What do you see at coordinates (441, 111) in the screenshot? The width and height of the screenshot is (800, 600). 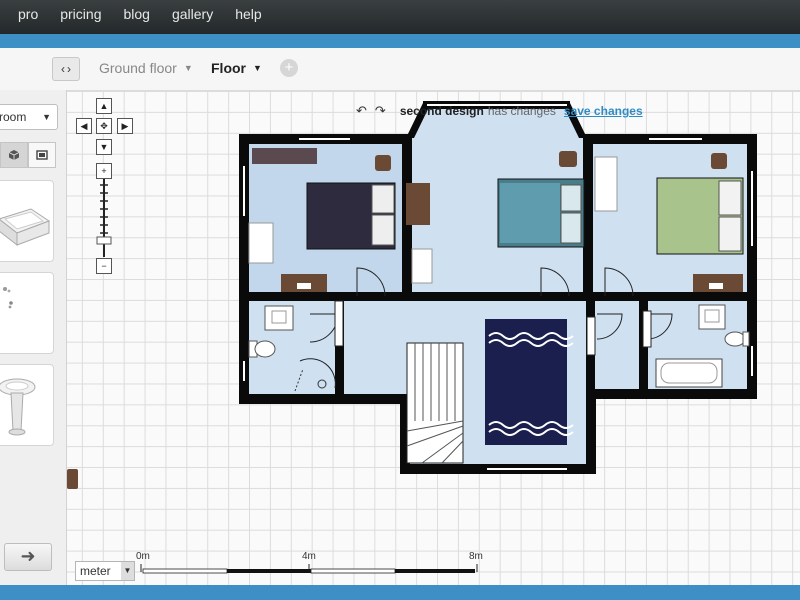 I see `design-name: second design` at bounding box center [441, 111].